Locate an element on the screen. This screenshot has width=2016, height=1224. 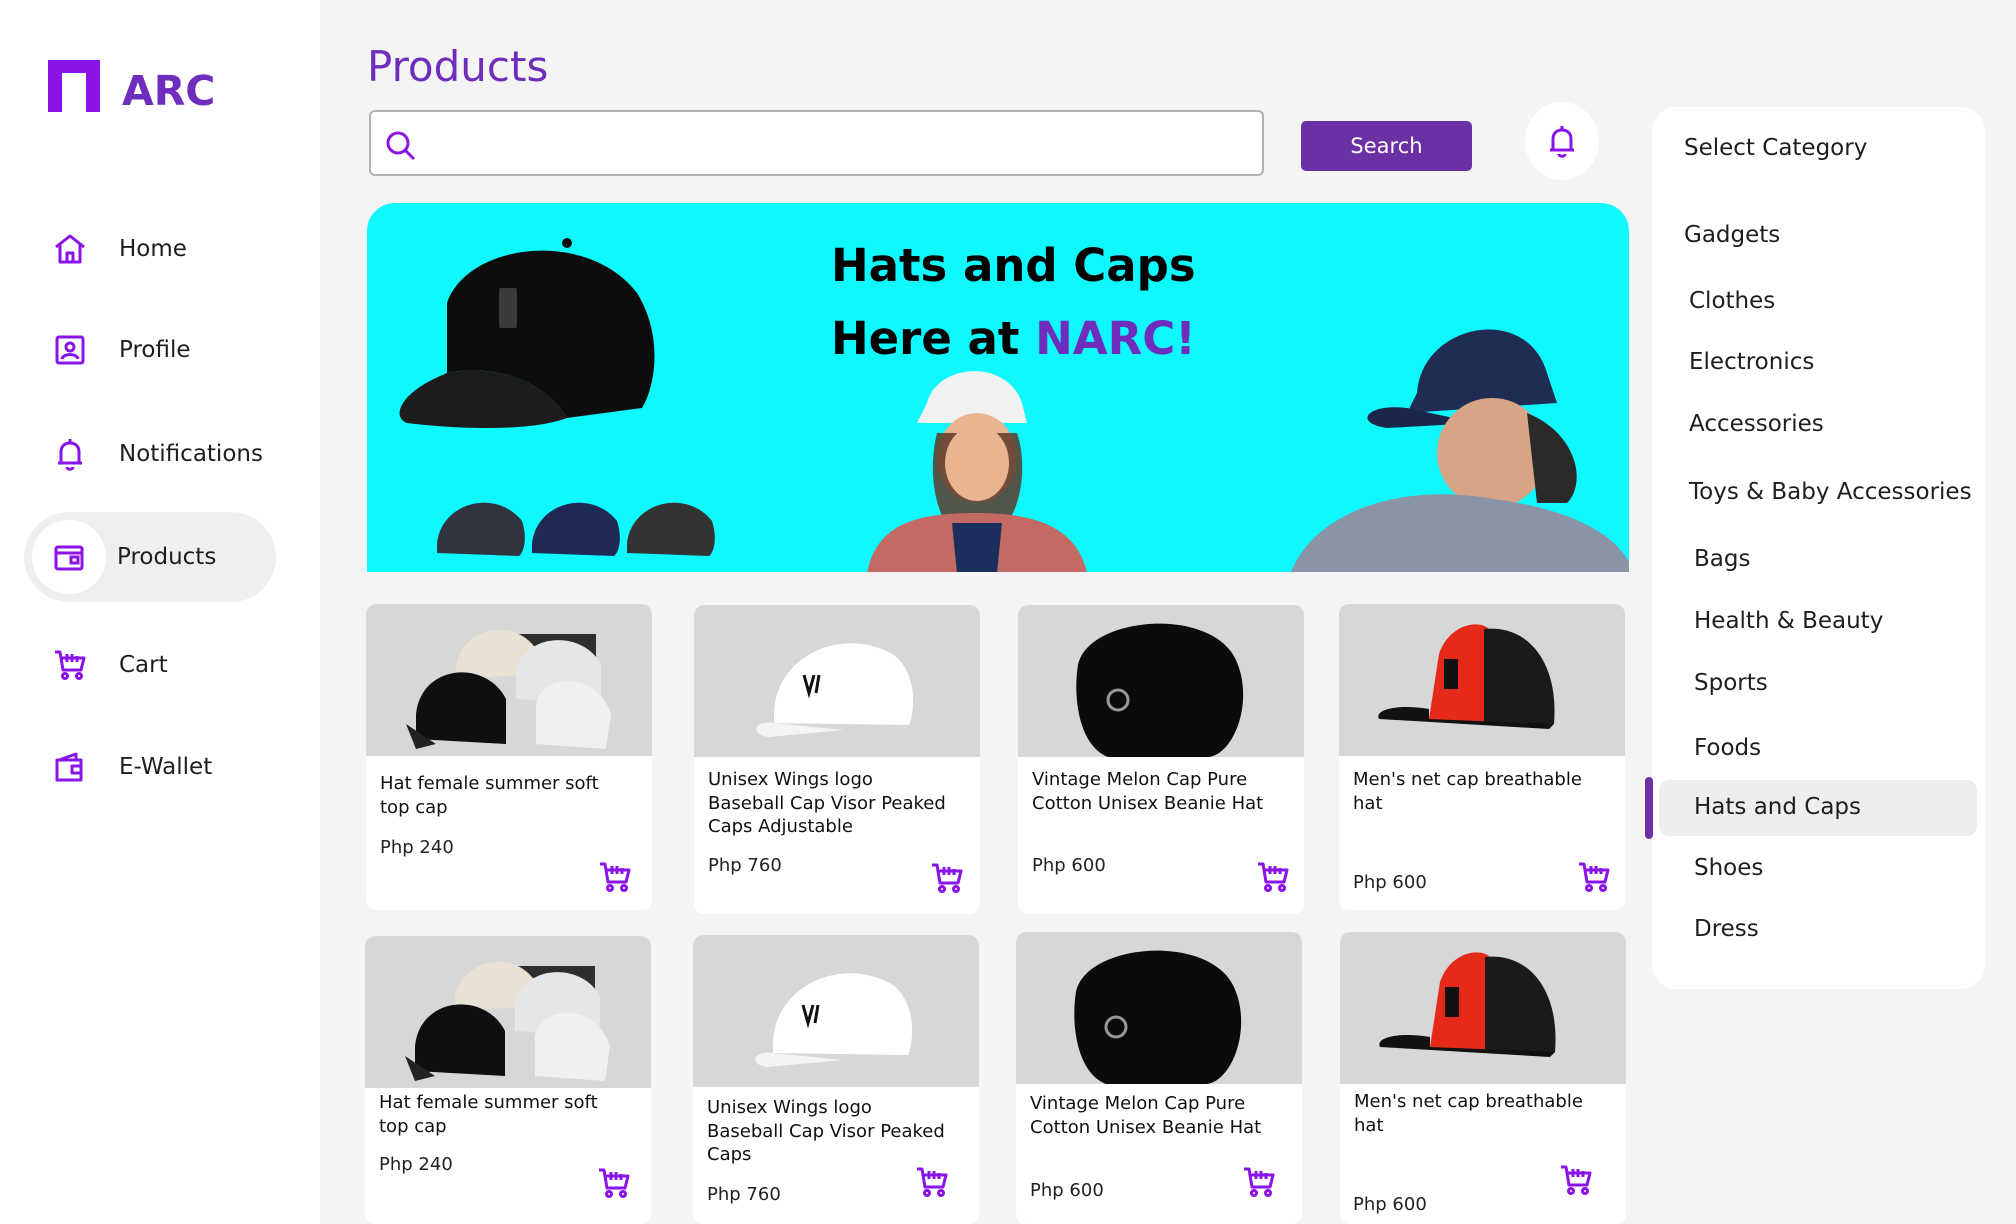
category-label: Bags is located at coordinates (1722, 559).